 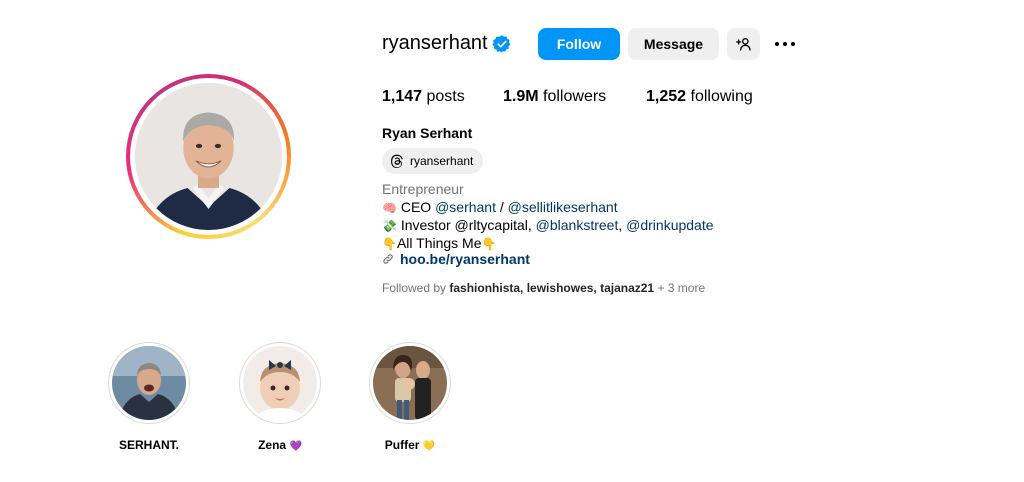 I want to click on followers-number: 1.9M, so click(x=521, y=96).